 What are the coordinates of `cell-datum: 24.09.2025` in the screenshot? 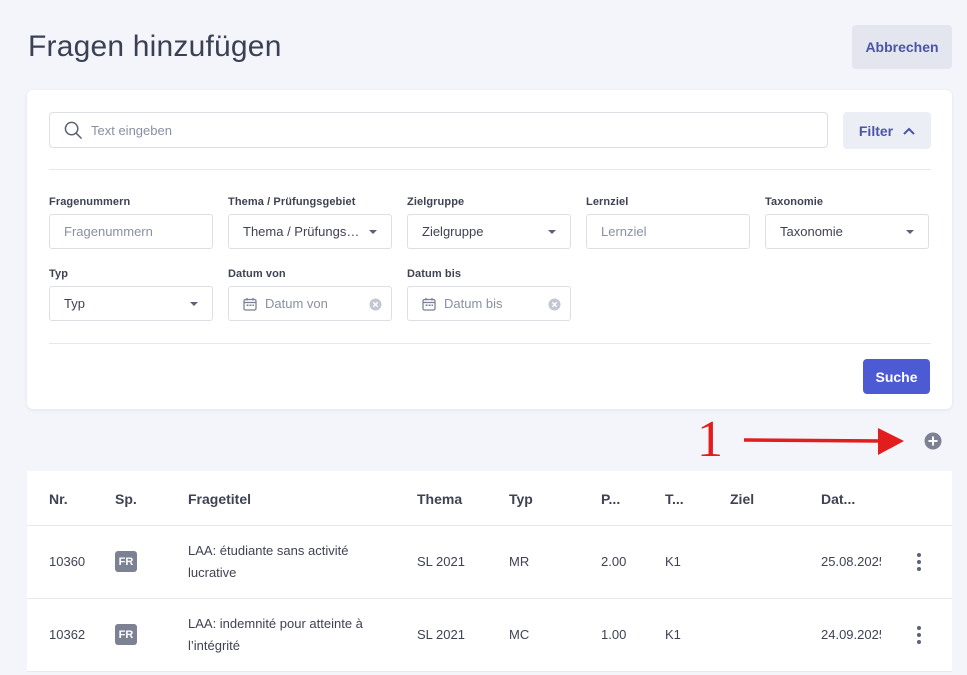 It's located at (851, 634).